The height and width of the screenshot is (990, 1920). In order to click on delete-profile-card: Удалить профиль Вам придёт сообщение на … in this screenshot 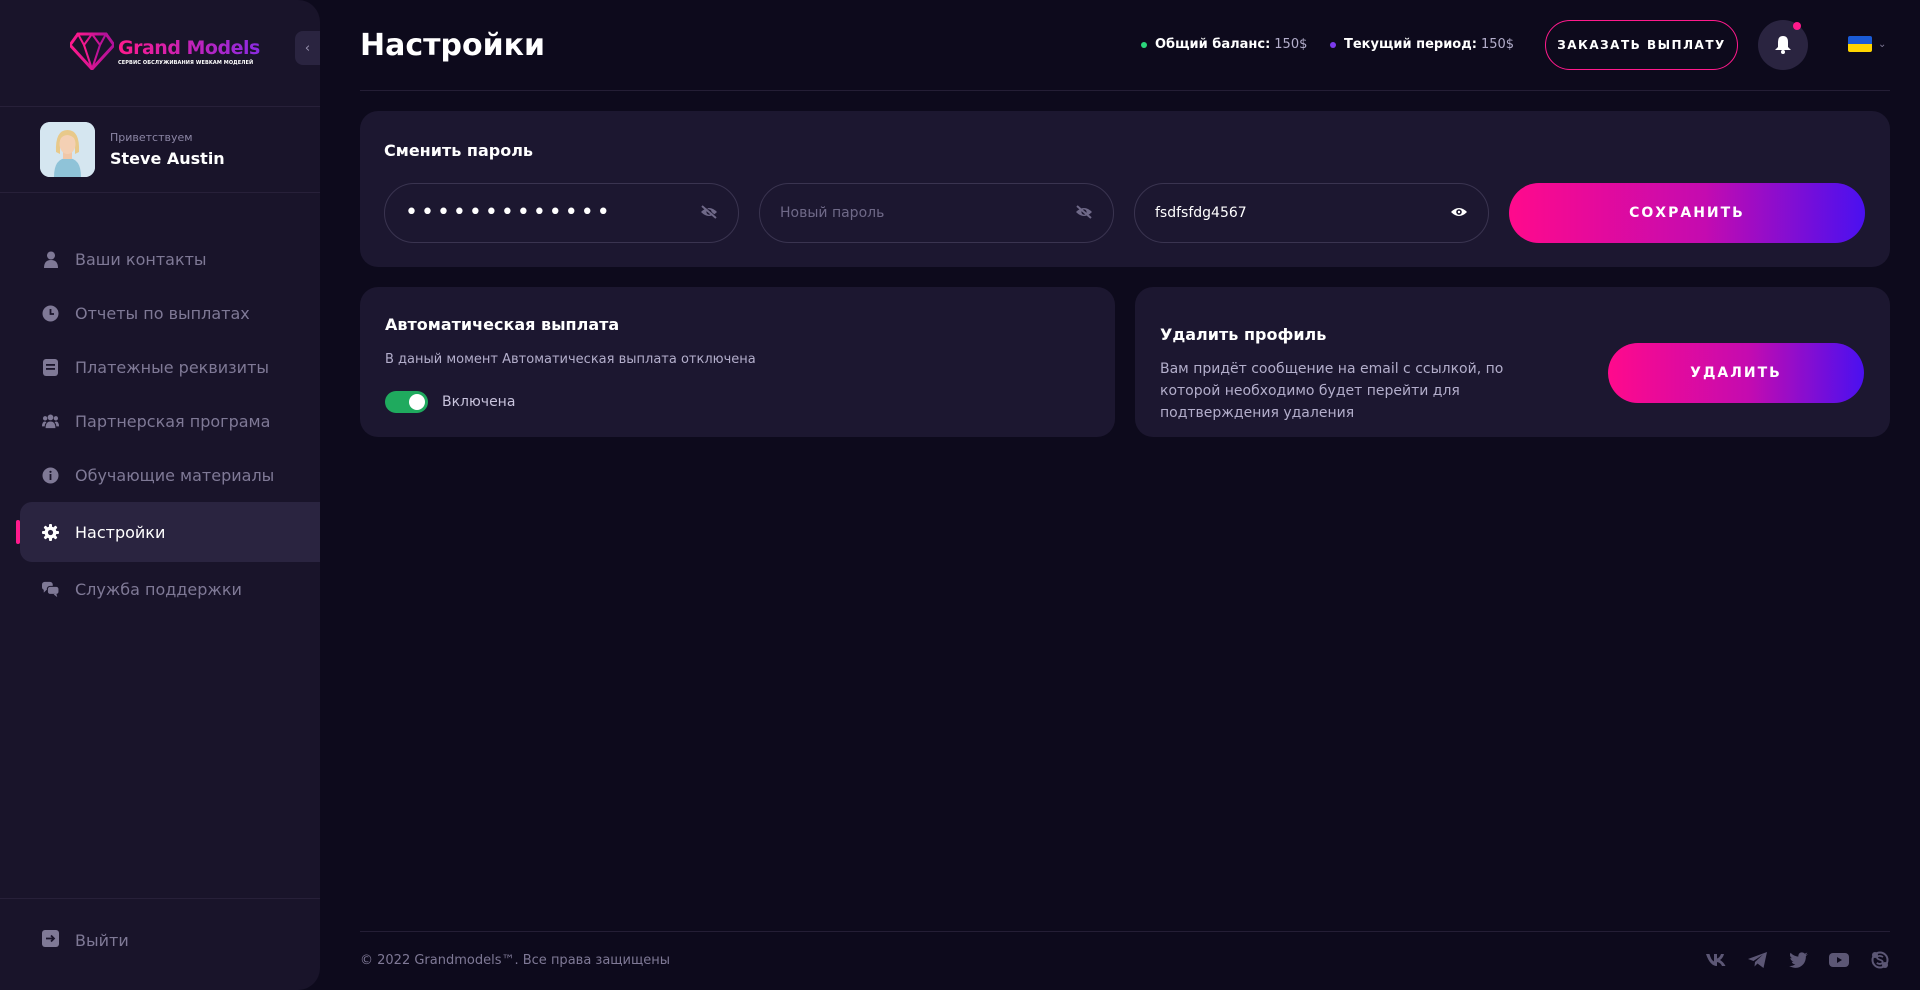, I will do `click(1512, 362)`.